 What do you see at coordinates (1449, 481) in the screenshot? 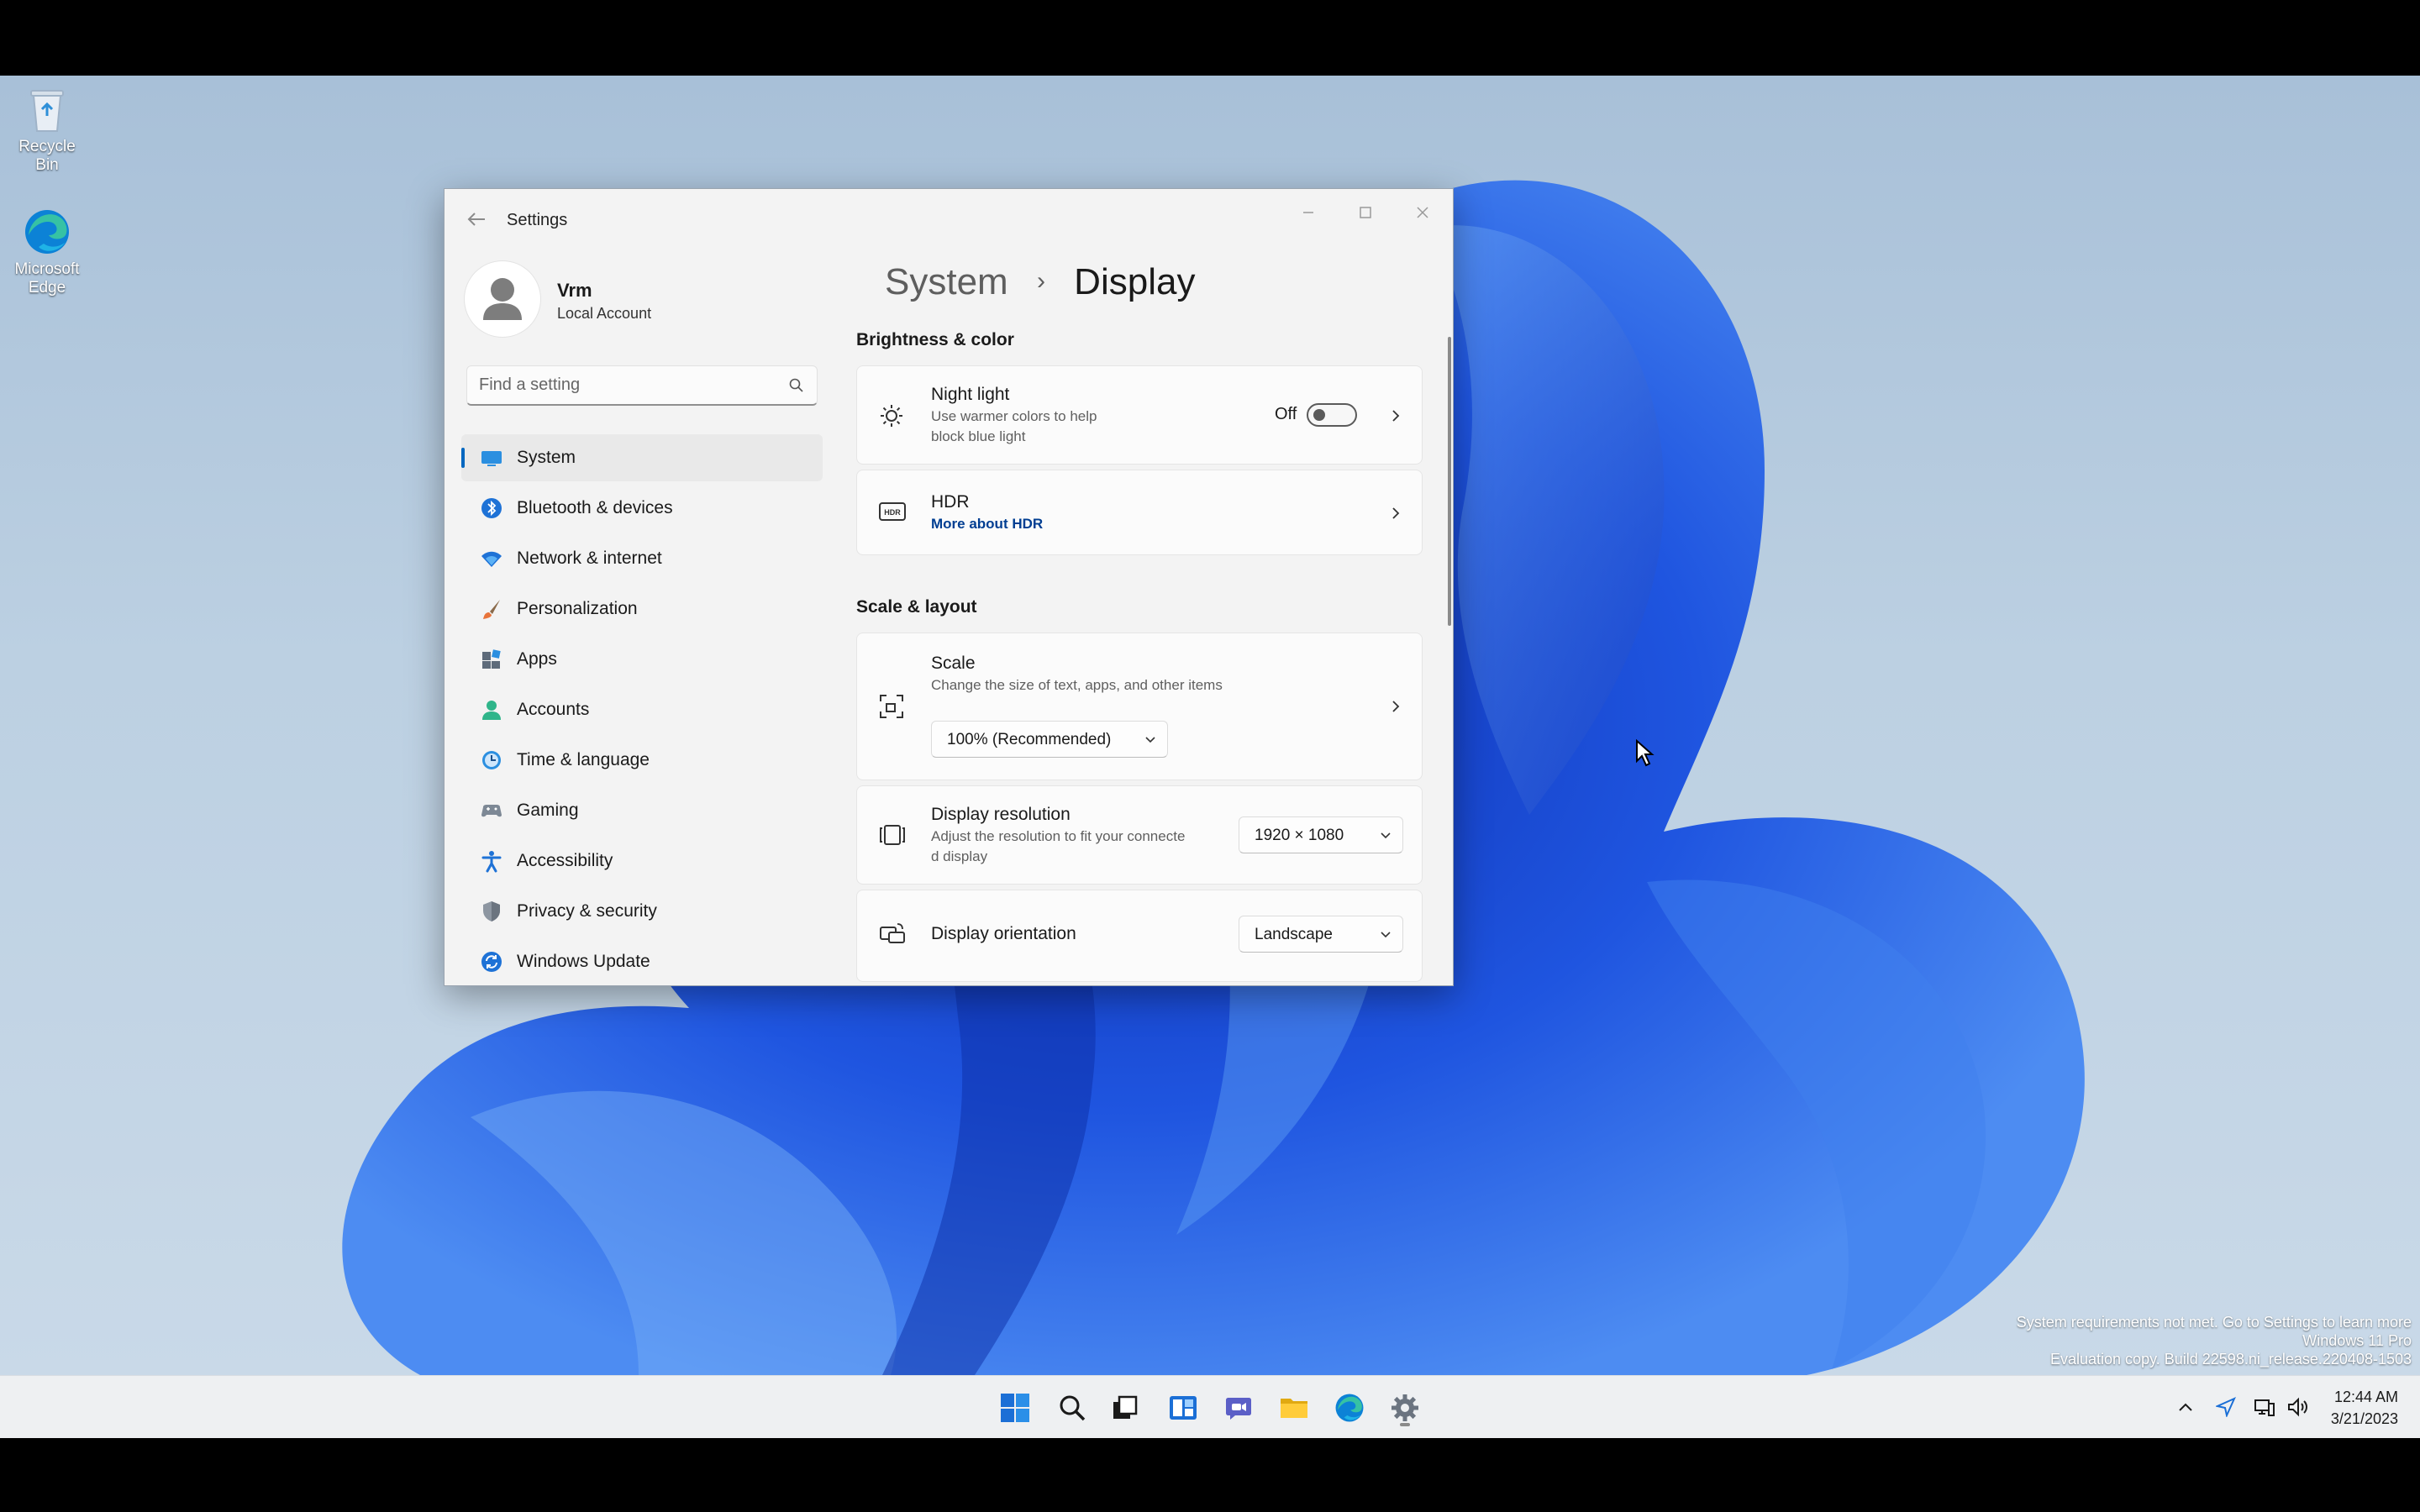
I see `content-scrollbar` at bounding box center [1449, 481].